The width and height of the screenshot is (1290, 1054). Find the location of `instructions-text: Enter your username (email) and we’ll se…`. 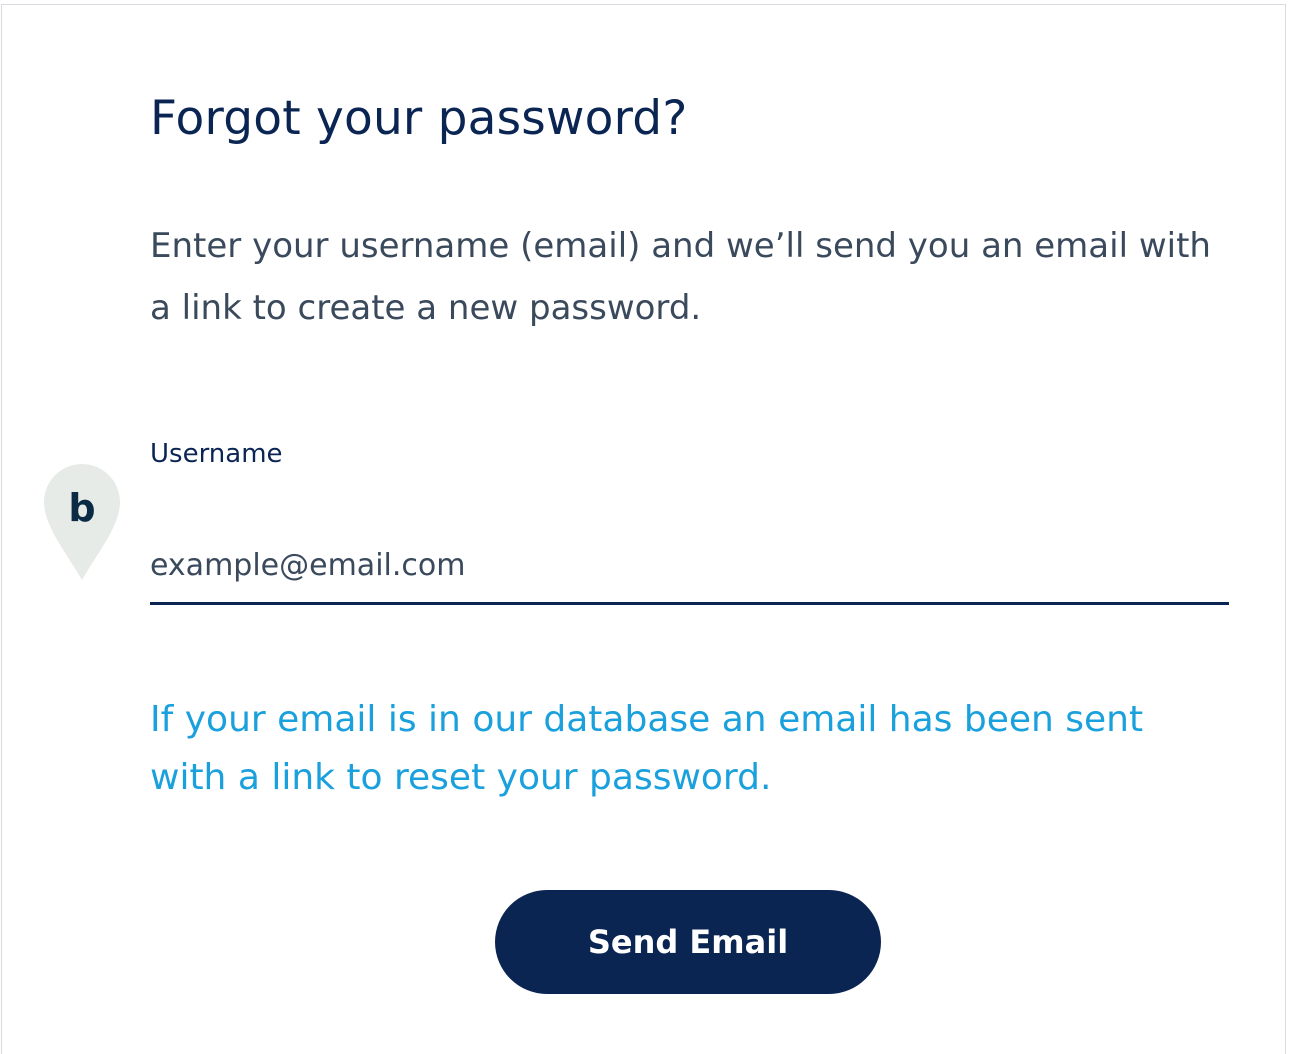

instructions-text: Enter your username (email) and we’ll se… is located at coordinates (680, 277).